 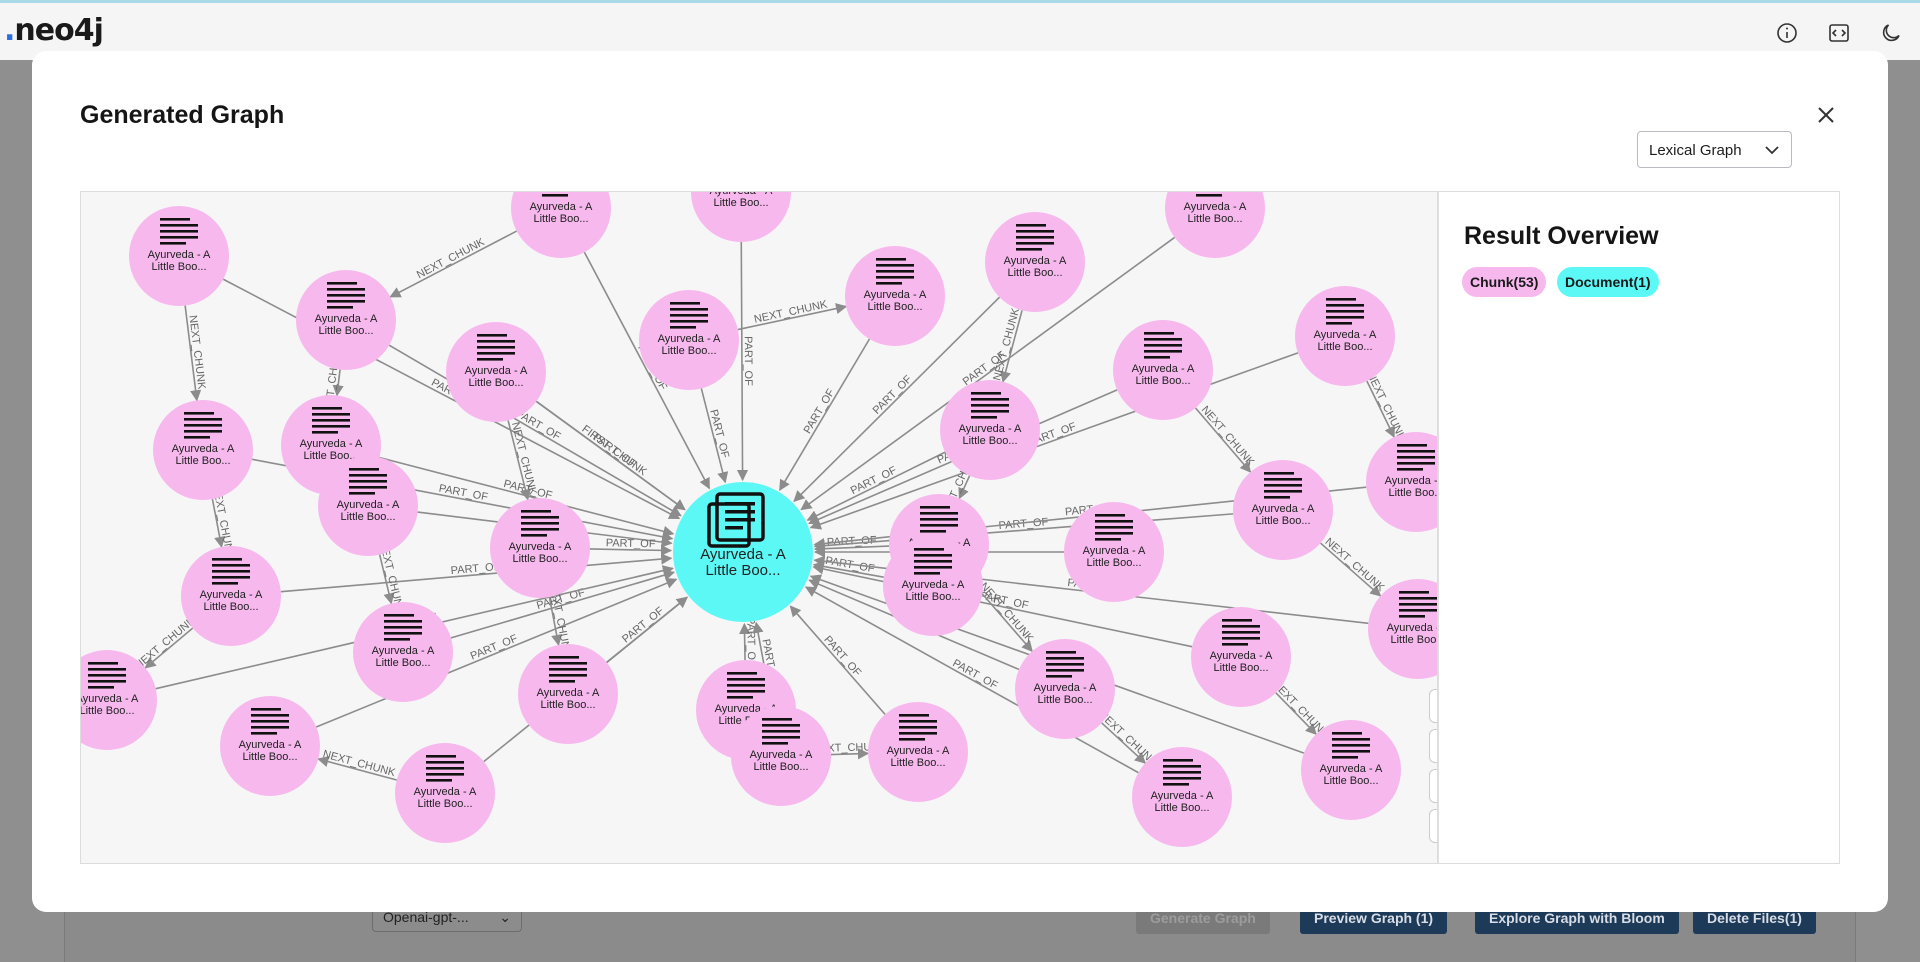 I want to click on chunk-label-chip: Chunk(53), so click(x=1504, y=282).